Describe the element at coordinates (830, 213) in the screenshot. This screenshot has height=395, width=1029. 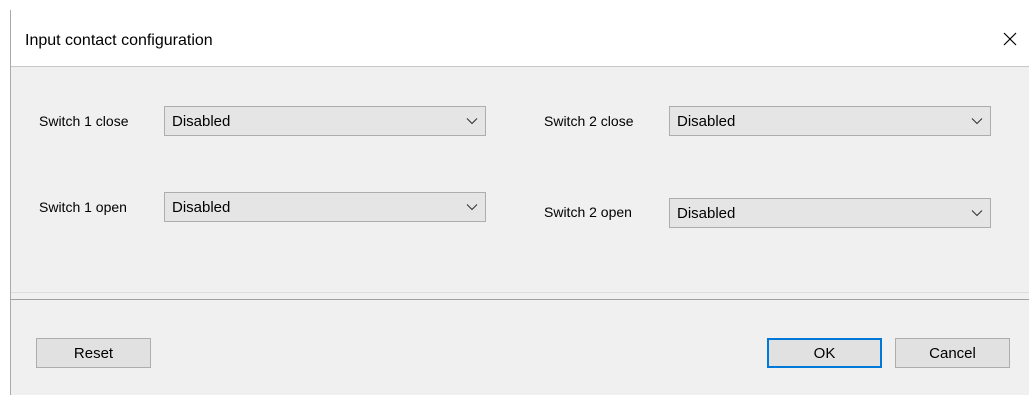
I see `switch2-open-dropdown: Disabled` at that location.